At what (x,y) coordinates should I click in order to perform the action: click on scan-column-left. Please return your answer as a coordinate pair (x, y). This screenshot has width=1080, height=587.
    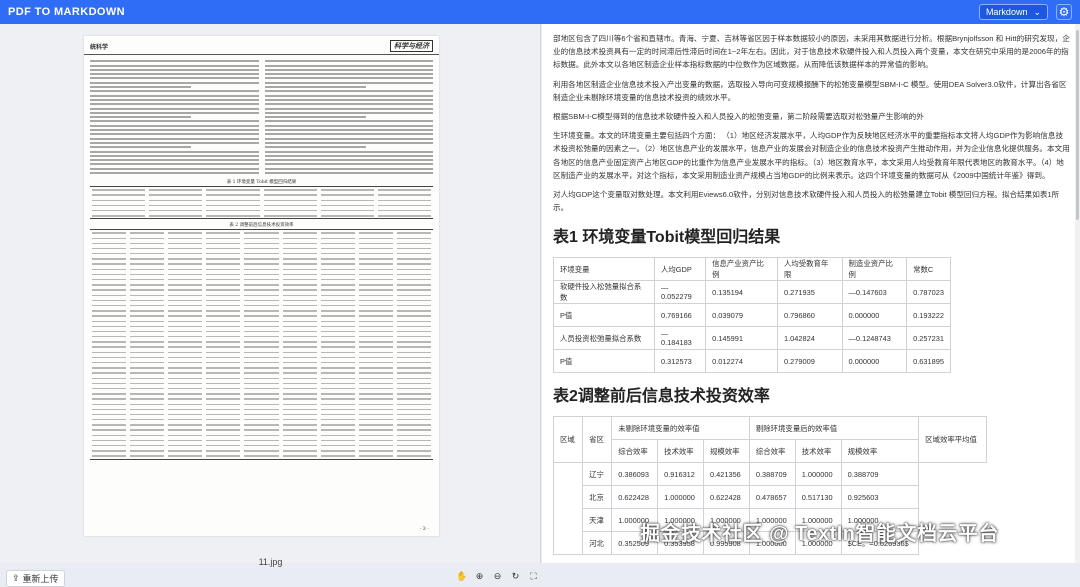
    Looking at the image, I should click on (174, 117).